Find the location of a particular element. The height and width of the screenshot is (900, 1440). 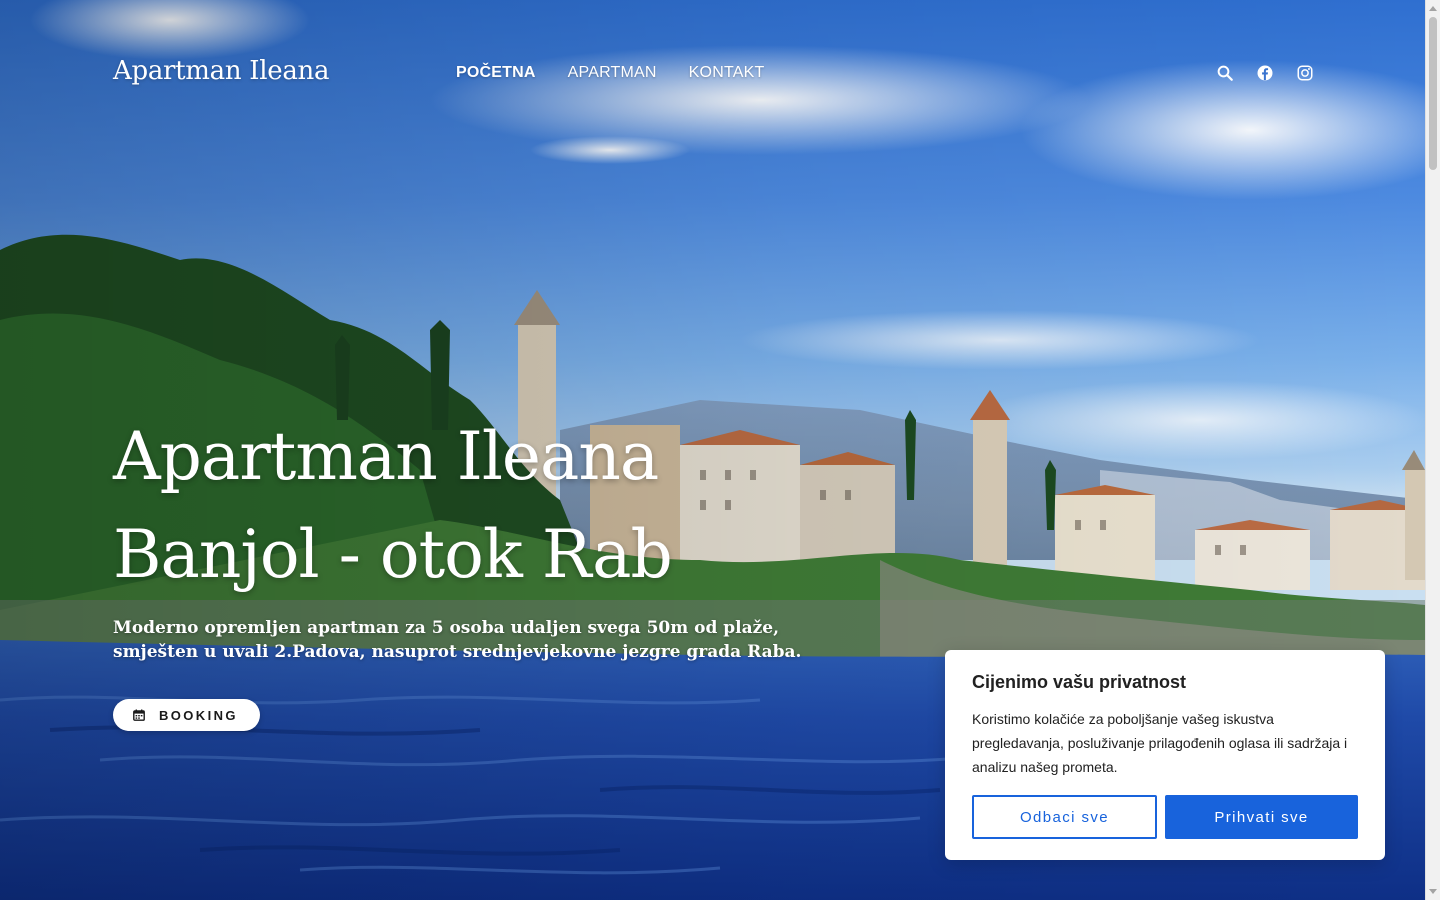

cookie-actions: Odbaci sve Prihvati sve is located at coordinates (1165, 817).